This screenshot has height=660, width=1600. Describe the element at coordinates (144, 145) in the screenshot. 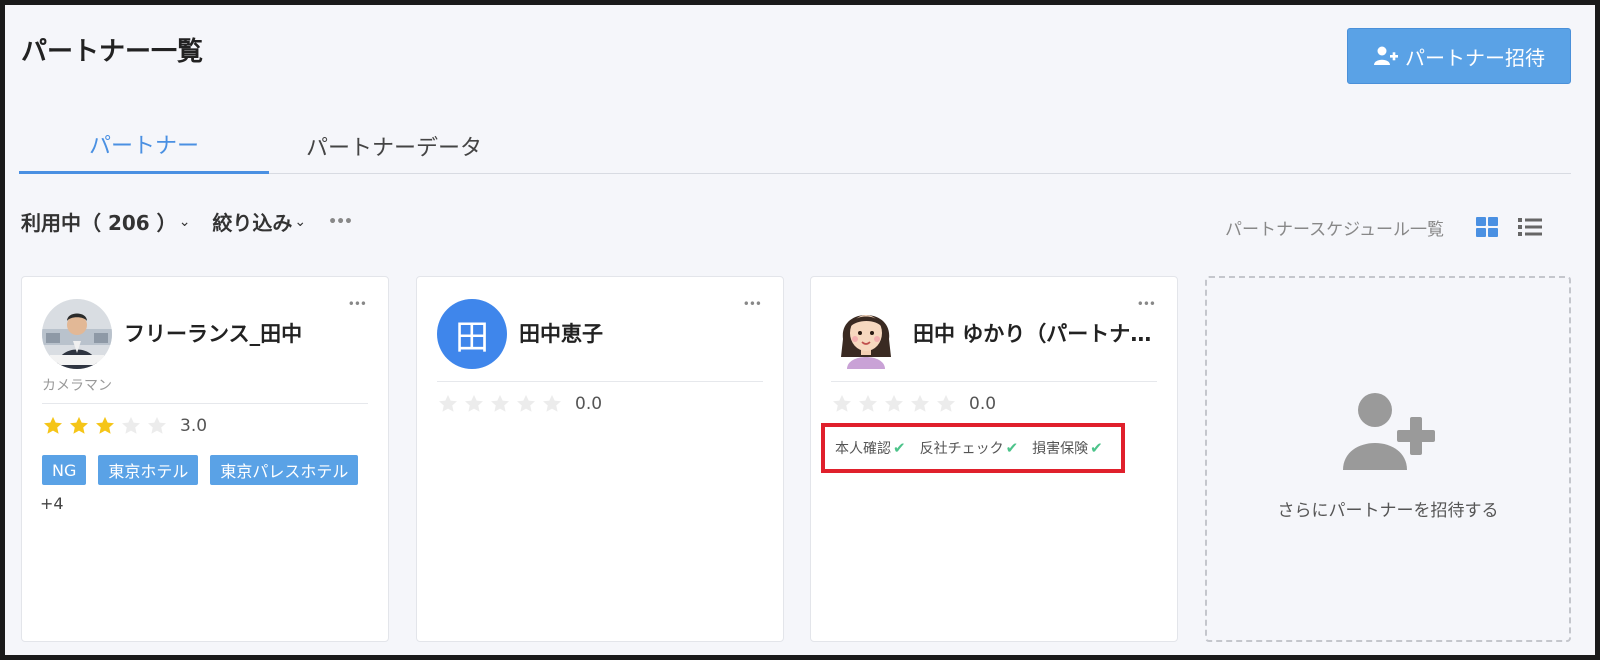

I see `tab-partners: パートナー` at that location.